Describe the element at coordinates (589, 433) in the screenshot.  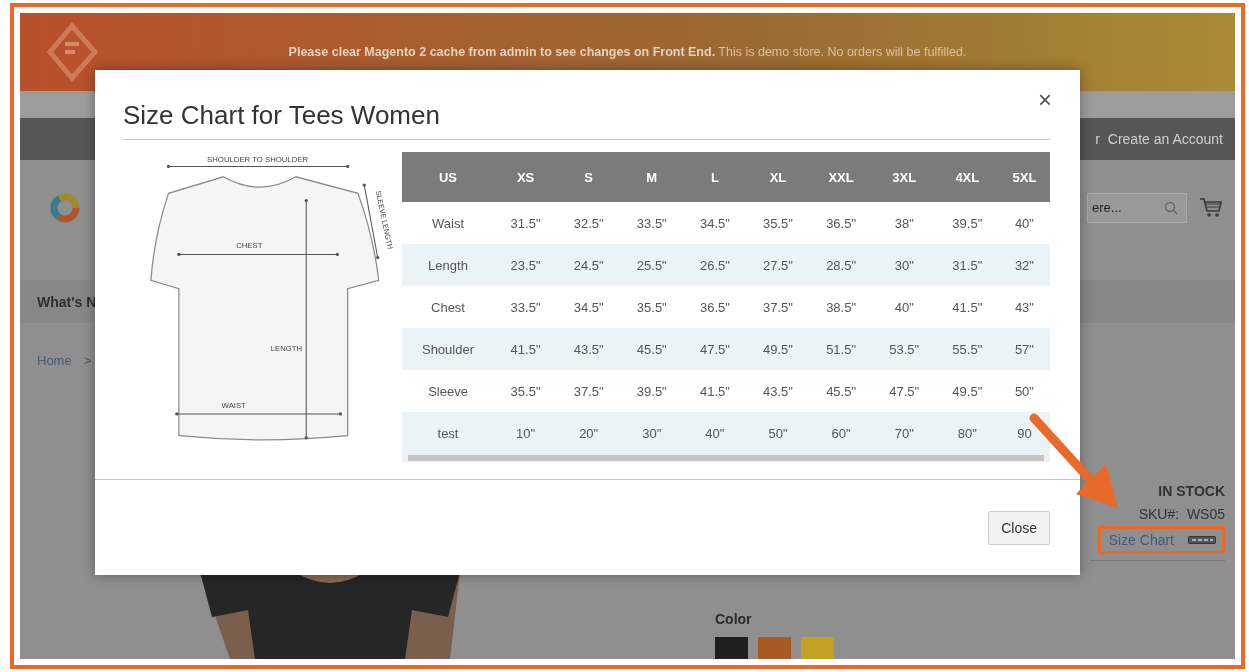
I see `table-cell: 20"` at that location.